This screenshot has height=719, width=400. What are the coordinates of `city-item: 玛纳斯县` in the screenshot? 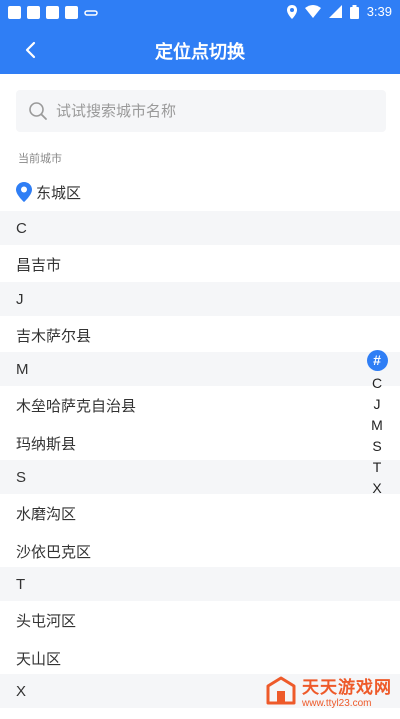 It's located at (200, 443).